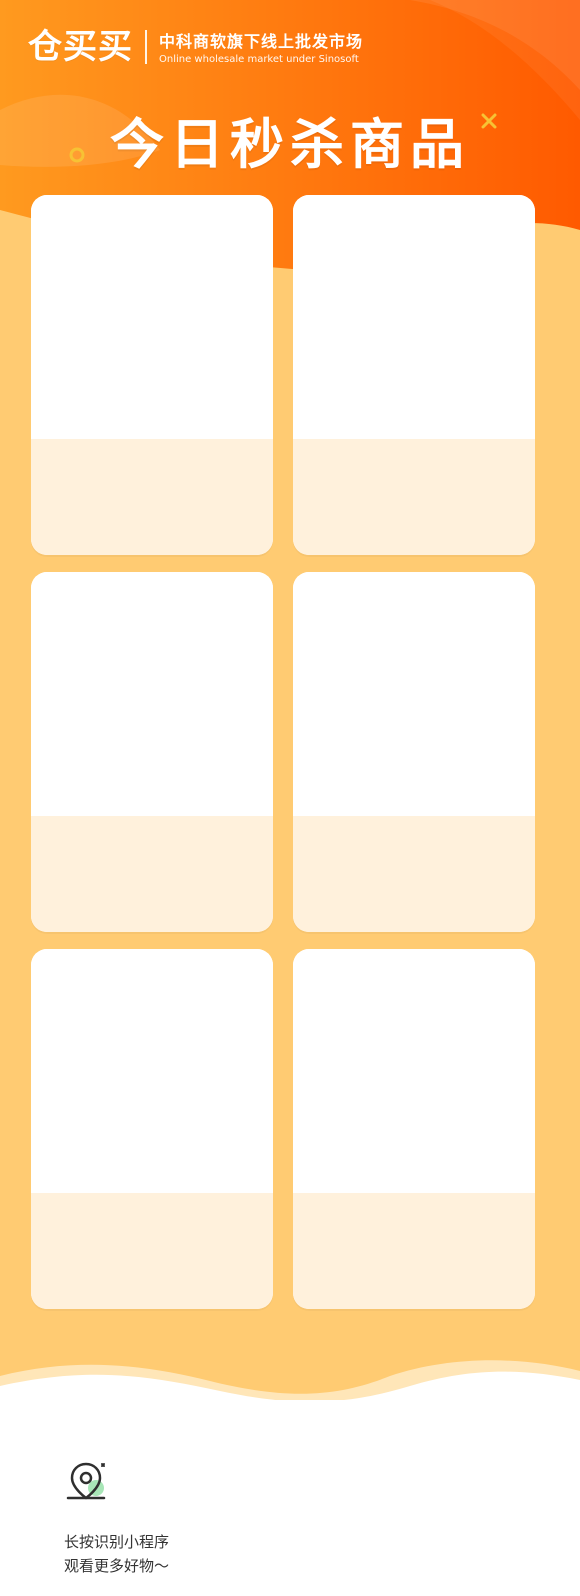 This screenshot has height=1596, width=580. What do you see at coordinates (117, 1542) in the screenshot?
I see `footer-line-1: 长按识别小程序` at bounding box center [117, 1542].